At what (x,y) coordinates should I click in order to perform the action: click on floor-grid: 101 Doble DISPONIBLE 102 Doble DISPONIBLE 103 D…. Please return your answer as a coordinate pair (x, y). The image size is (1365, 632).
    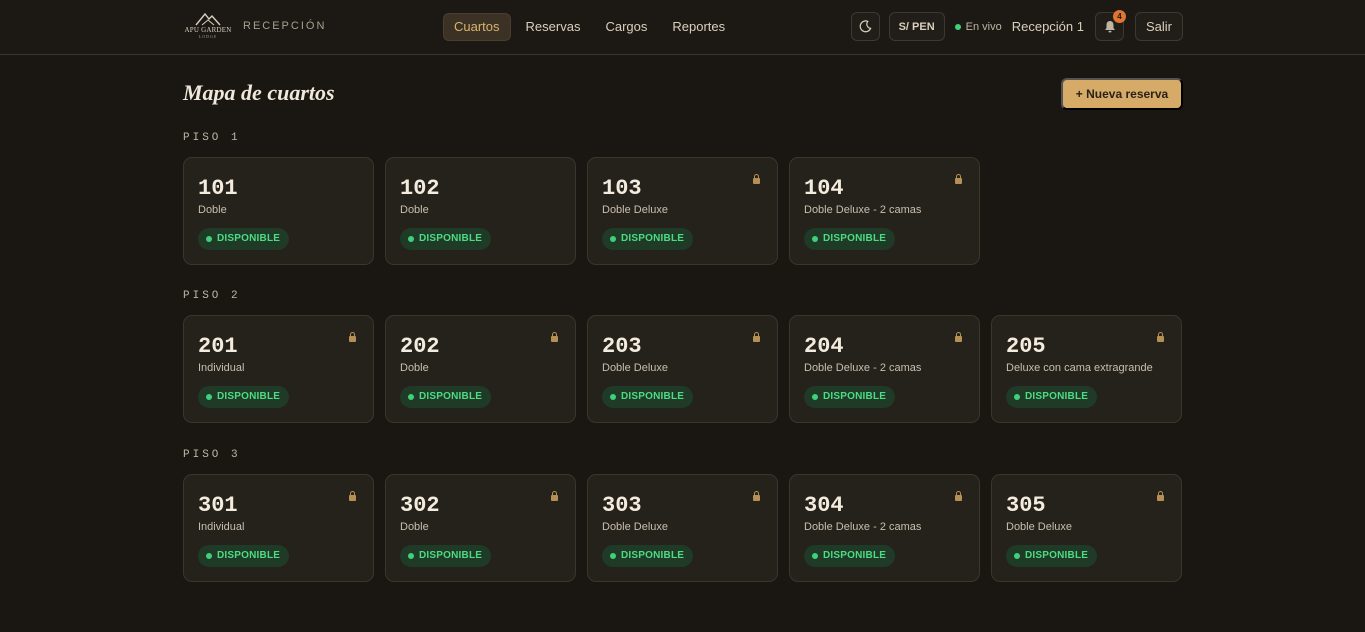
    Looking at the image, I should click on (587, 211).